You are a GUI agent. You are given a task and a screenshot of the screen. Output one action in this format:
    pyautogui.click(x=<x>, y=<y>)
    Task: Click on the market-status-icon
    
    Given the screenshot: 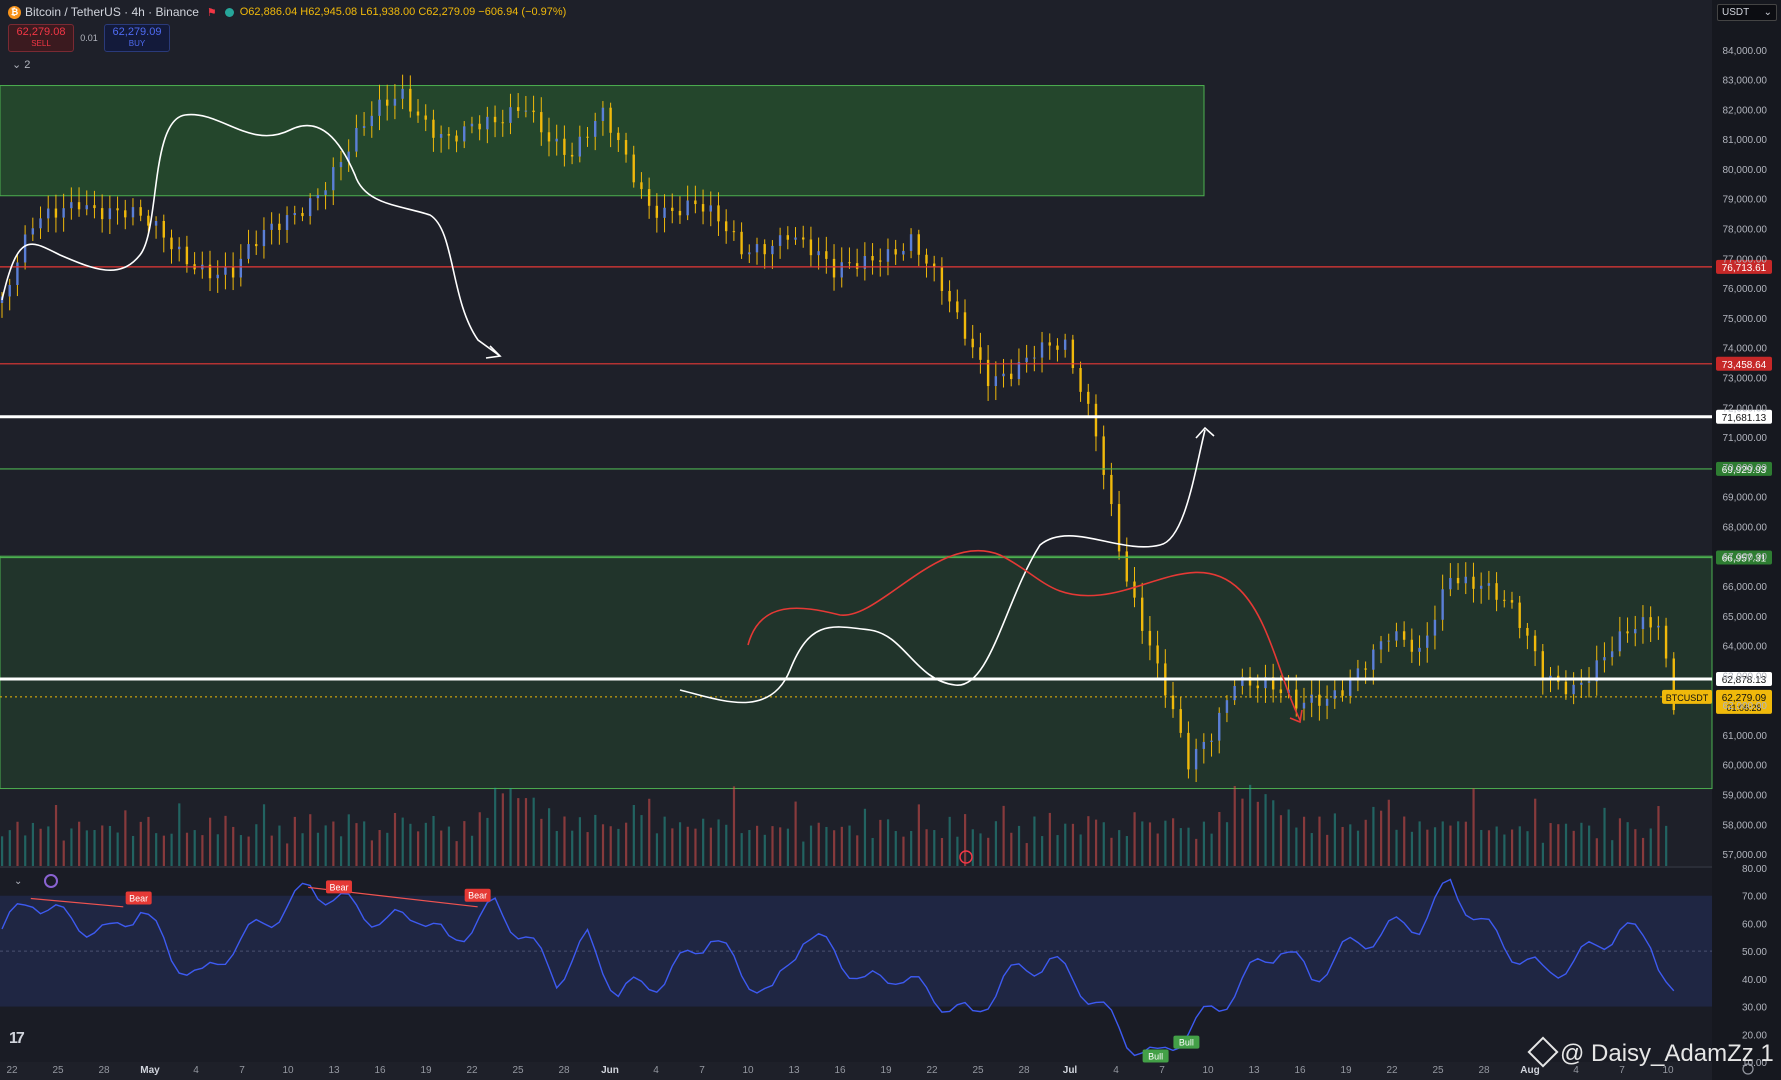 What is the action you would take?
    pyautogui.click(x=229, y=12)
    